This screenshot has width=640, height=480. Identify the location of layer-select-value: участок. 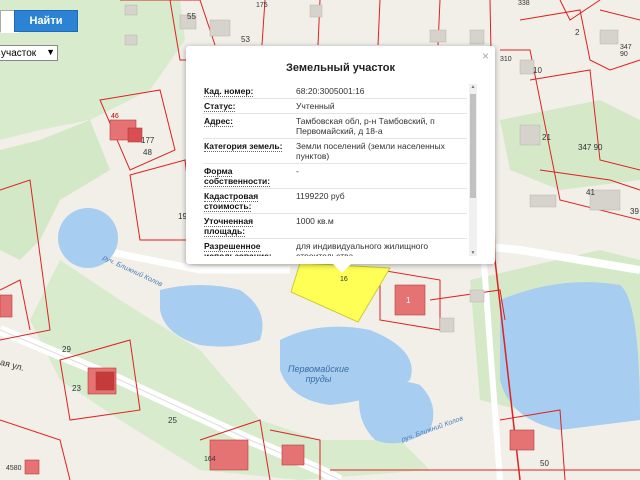
(19, 53).